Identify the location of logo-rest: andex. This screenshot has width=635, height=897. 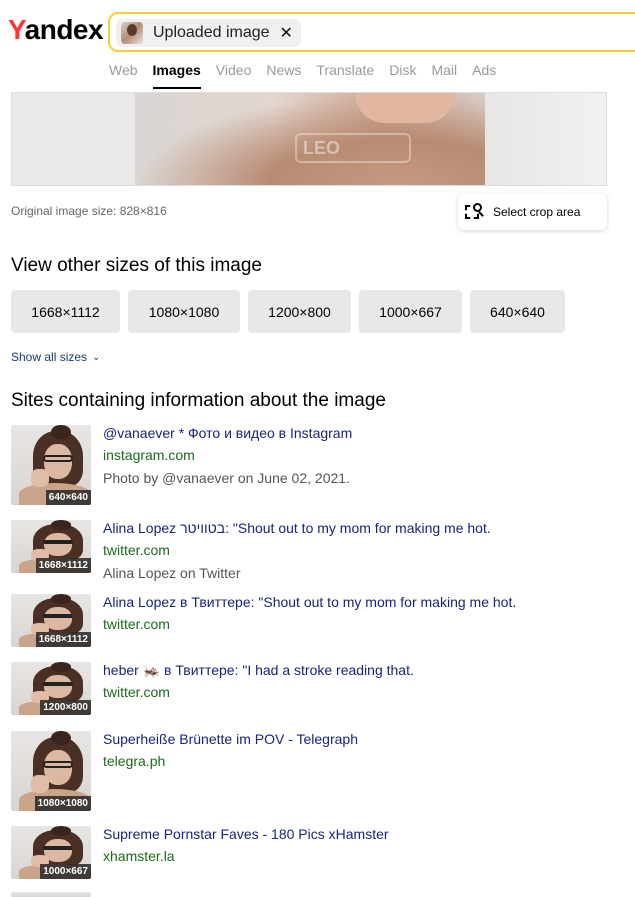
(64, 29).